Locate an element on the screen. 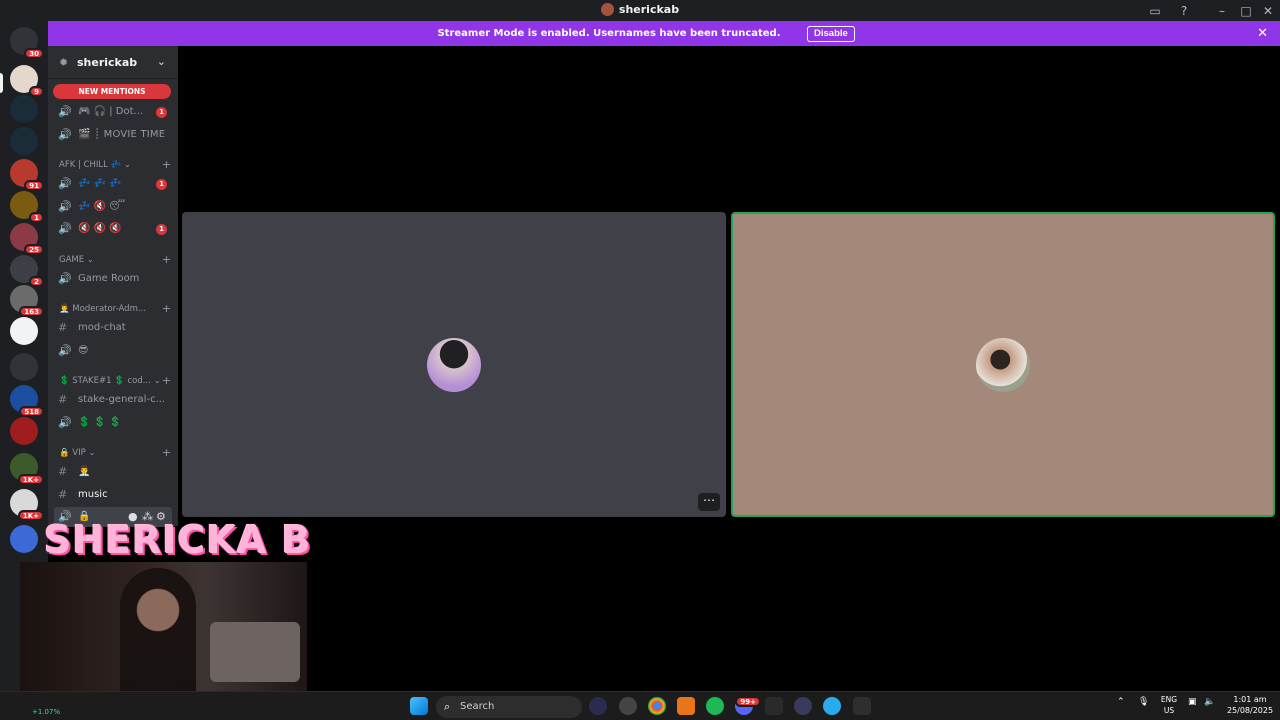 This screenshot has height=720, width=1280. stream-overlay-name: SHERICKA B is located at coordinates (178, 540).